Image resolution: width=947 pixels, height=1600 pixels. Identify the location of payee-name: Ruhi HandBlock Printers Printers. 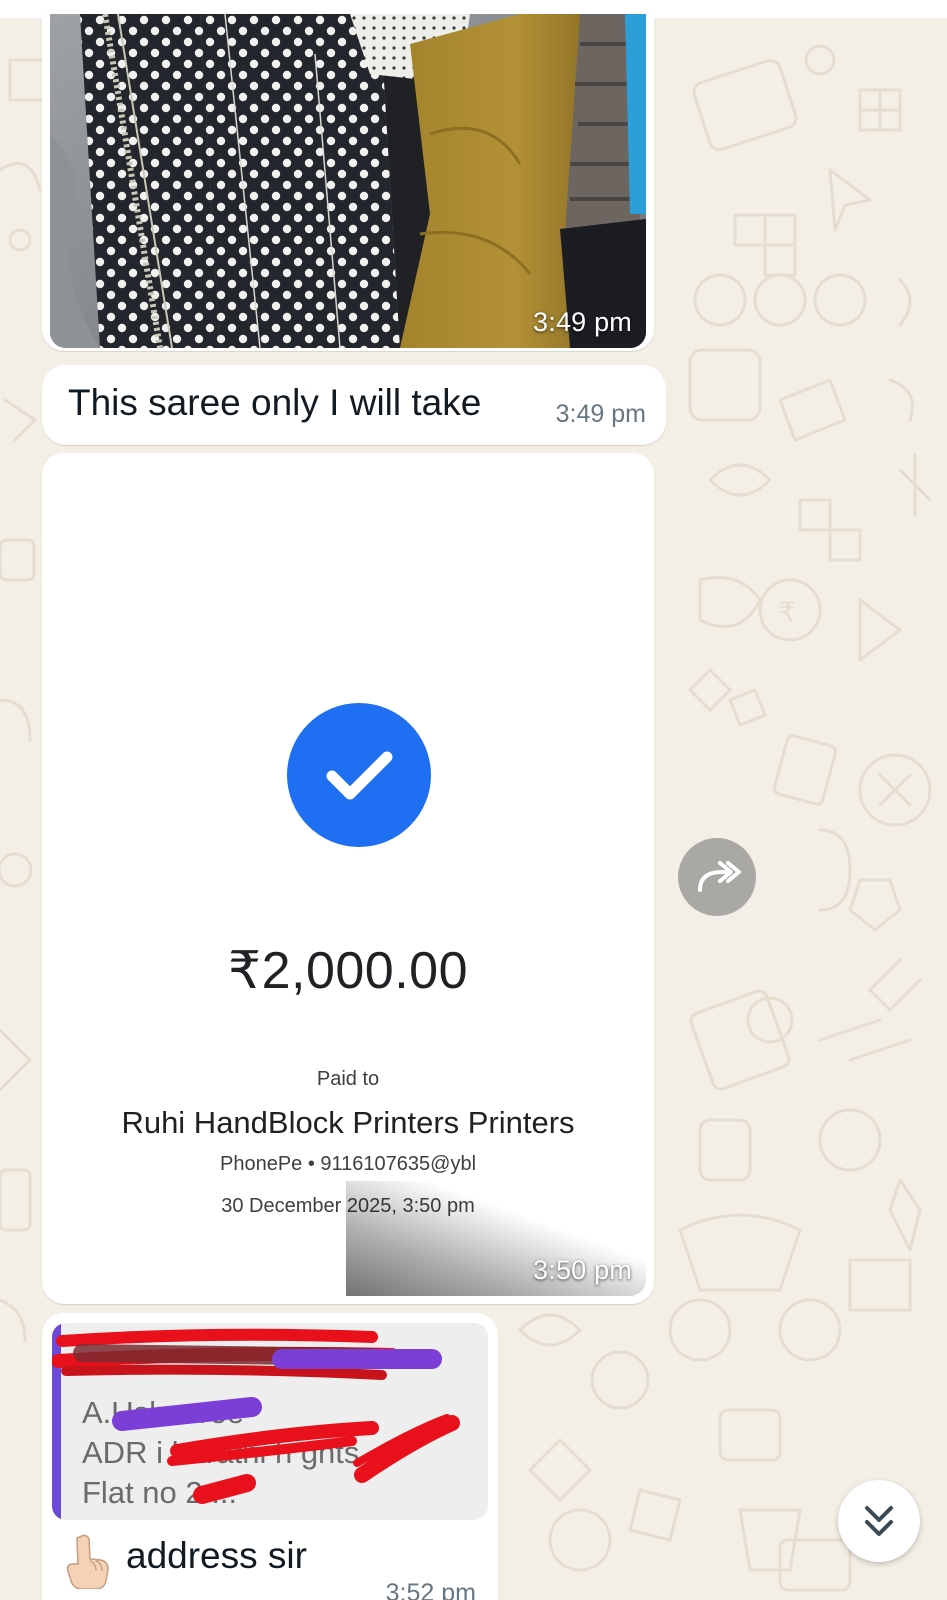
(348, 1122).